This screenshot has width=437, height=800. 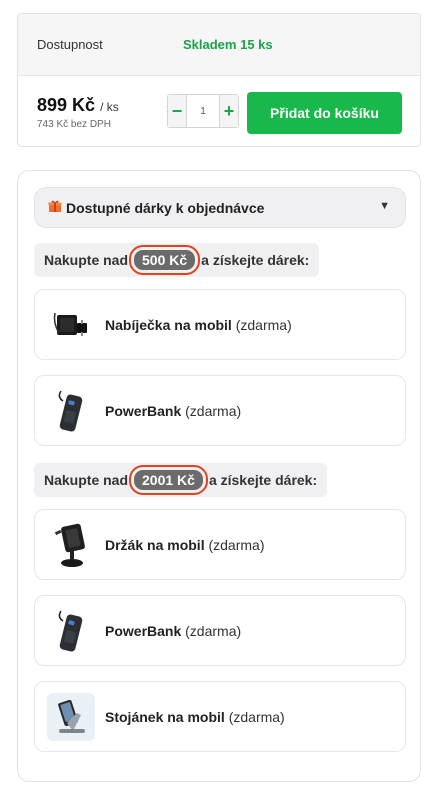 I want to click on charger-icon, so click(x=71, y=325).